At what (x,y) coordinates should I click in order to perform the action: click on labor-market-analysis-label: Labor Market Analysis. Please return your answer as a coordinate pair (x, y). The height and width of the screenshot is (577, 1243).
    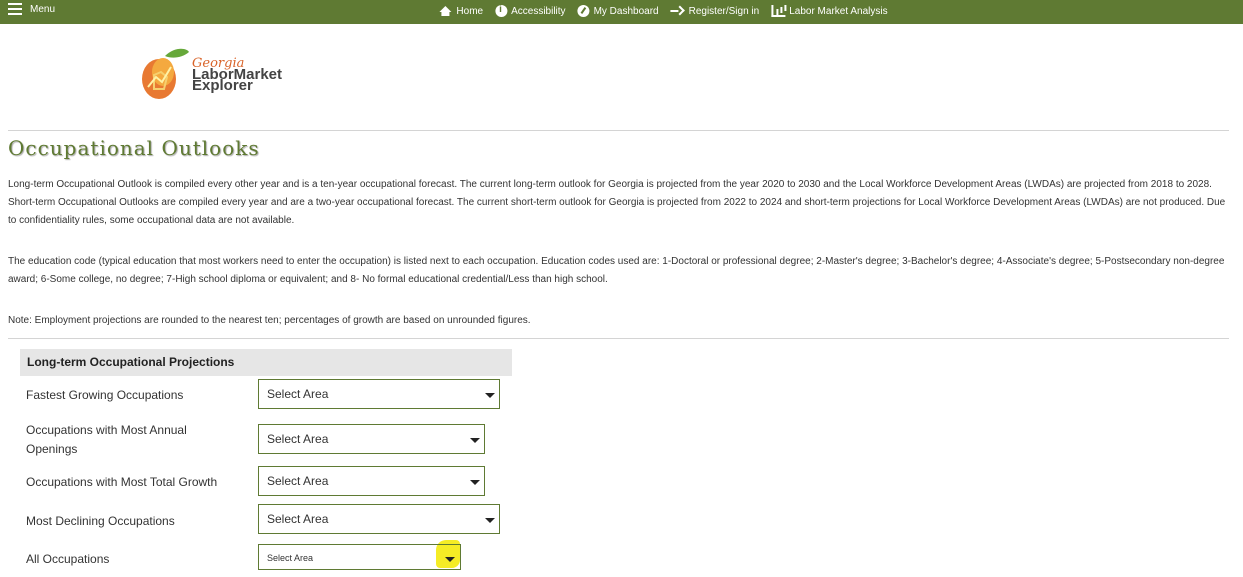
    Looking at the image, I should click on (838, 11).